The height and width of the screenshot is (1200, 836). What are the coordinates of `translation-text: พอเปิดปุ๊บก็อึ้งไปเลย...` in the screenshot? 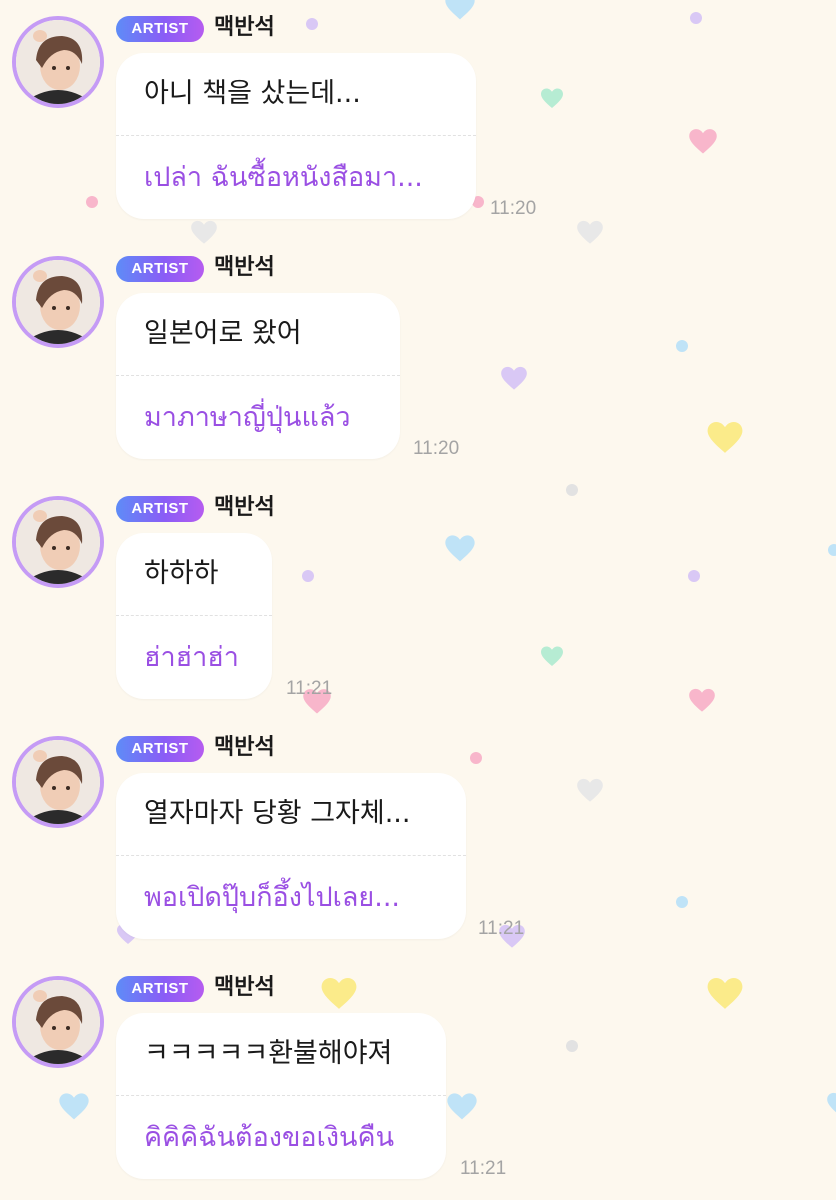 It's located at (272, 897).